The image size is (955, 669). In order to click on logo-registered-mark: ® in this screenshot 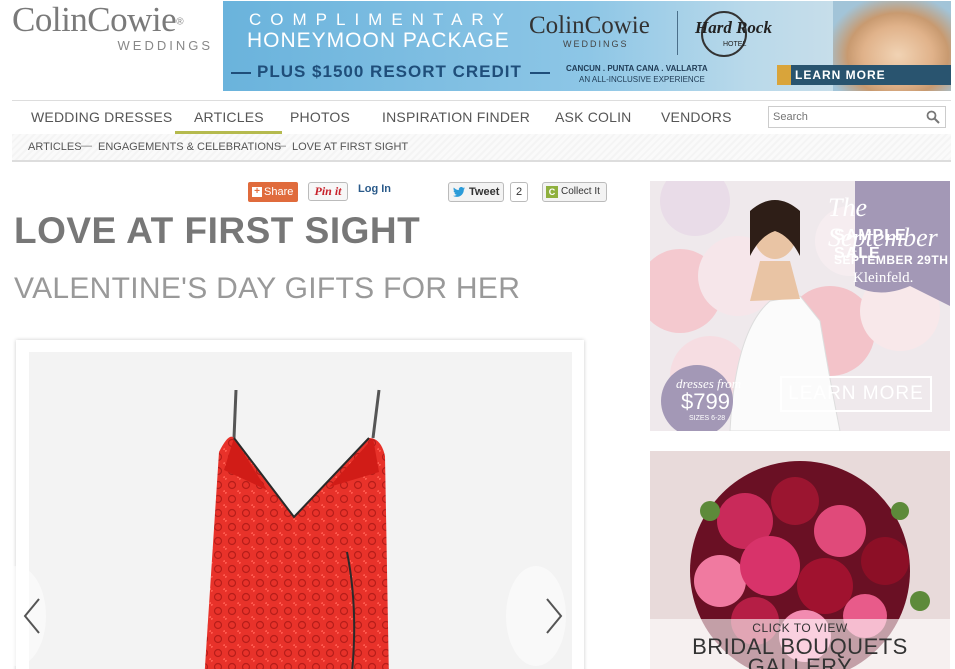, I will do `click(180, 22)`.